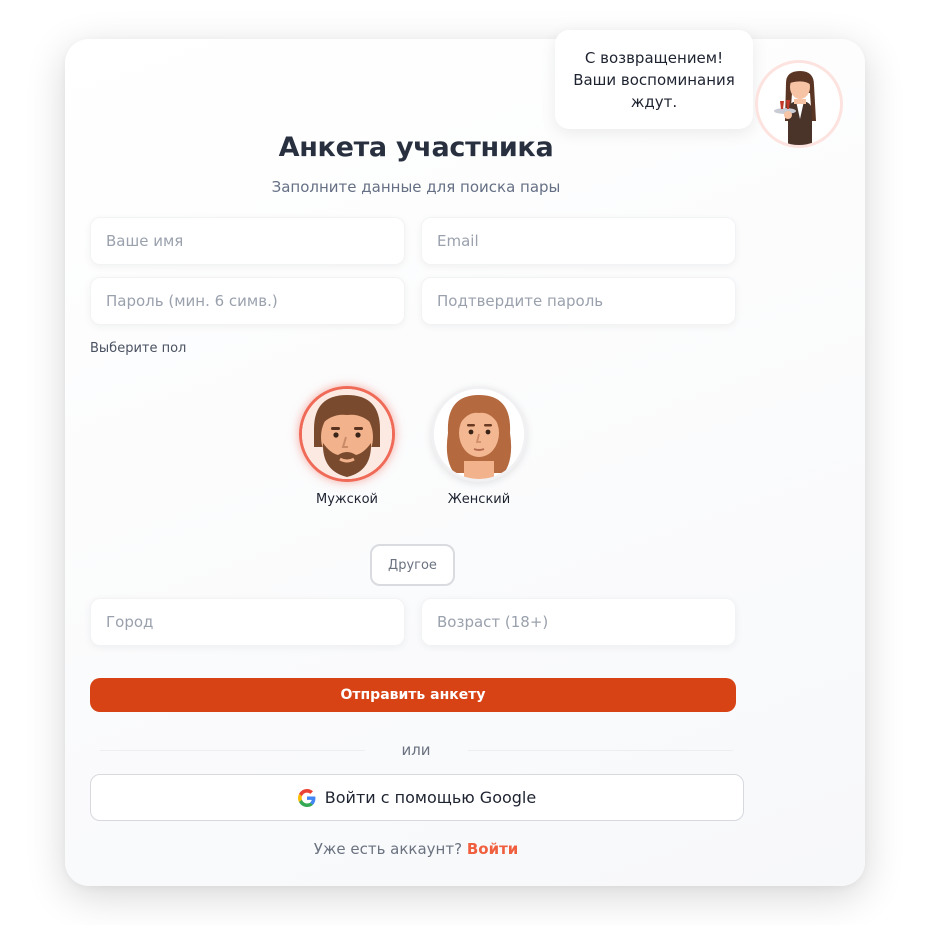 The height and width of the screenshot is (925, 929). Describe the element at coordinates (654, 79) in the screenshot. I see `assistant-speech-bubble: С возвращением! Ваши воспоминания ждут.` at that location.